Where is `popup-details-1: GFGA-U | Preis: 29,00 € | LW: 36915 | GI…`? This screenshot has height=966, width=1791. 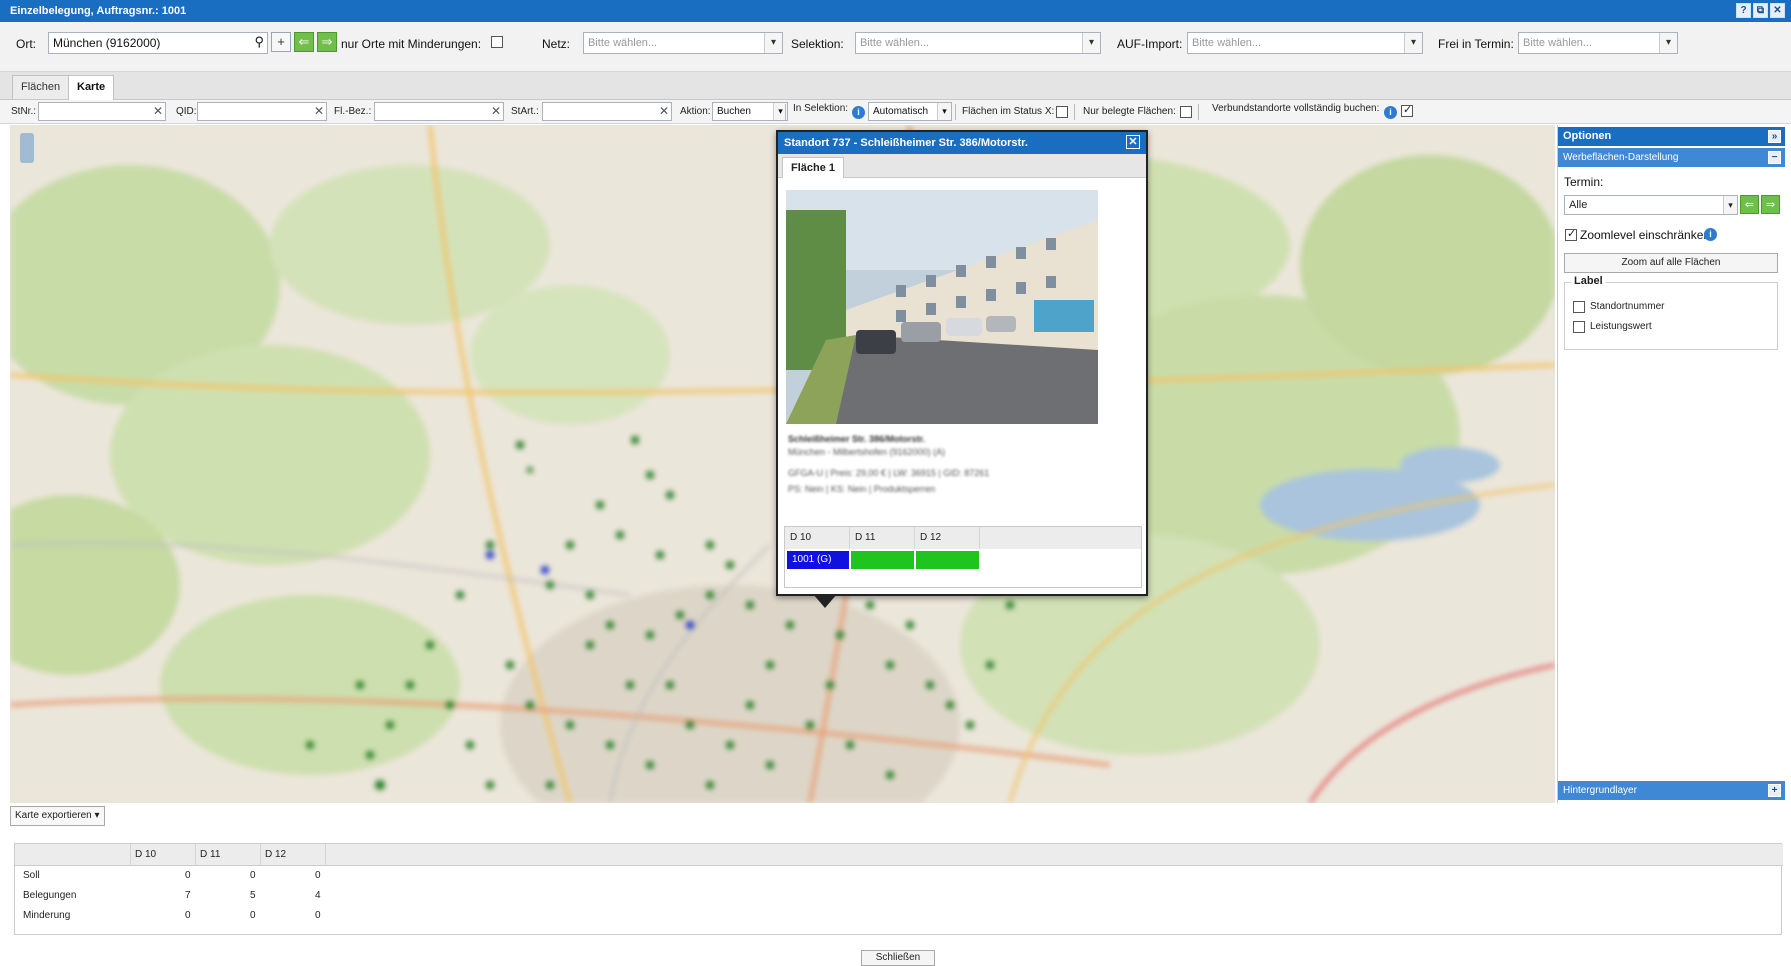 popup-details-1: GFGA-U | Preis: 29,00 € | LW: 36915 | GI… is located at coordinates (889, 473).